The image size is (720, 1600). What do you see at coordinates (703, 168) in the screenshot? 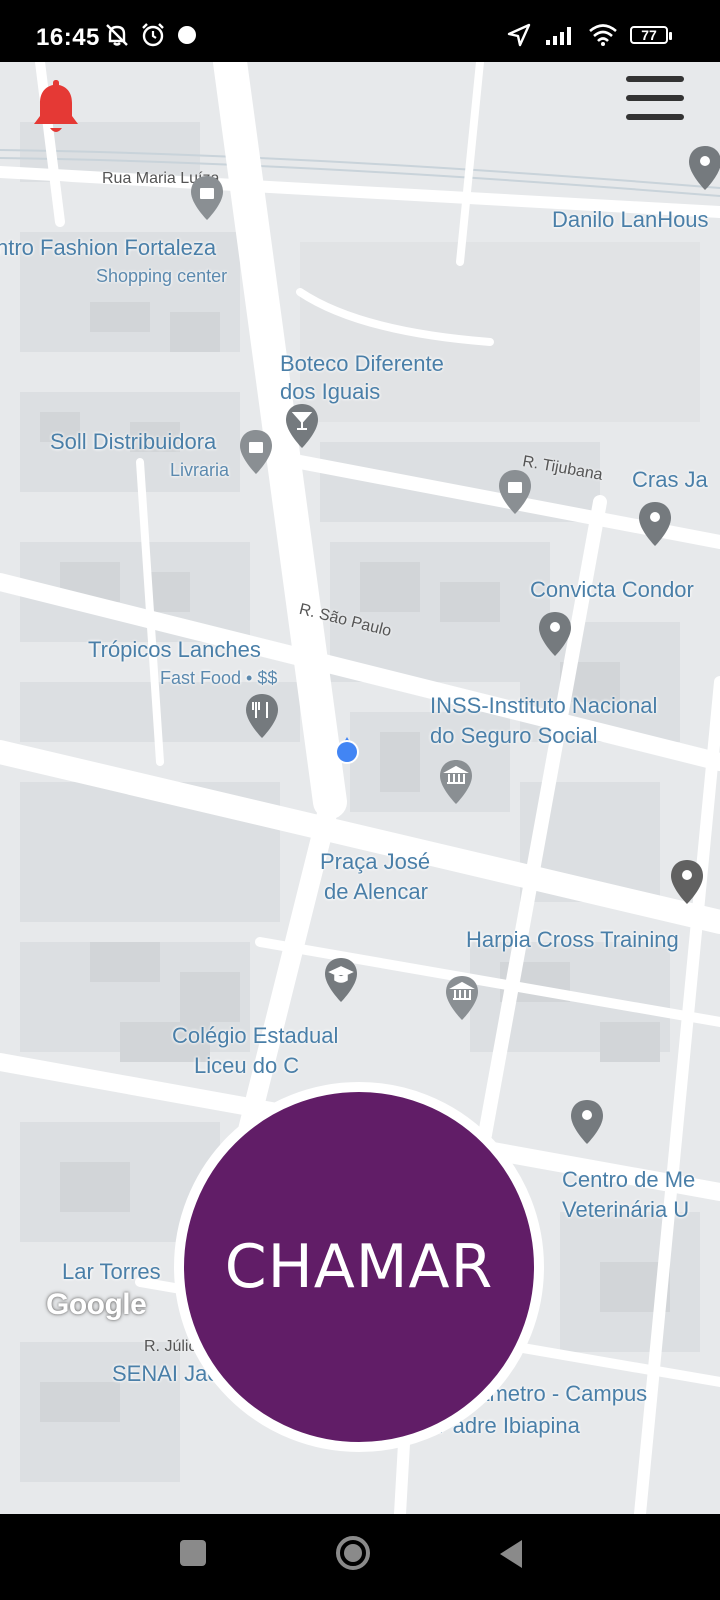
I see `place-pin-icon-danilo` at bounding box center [703, 168].